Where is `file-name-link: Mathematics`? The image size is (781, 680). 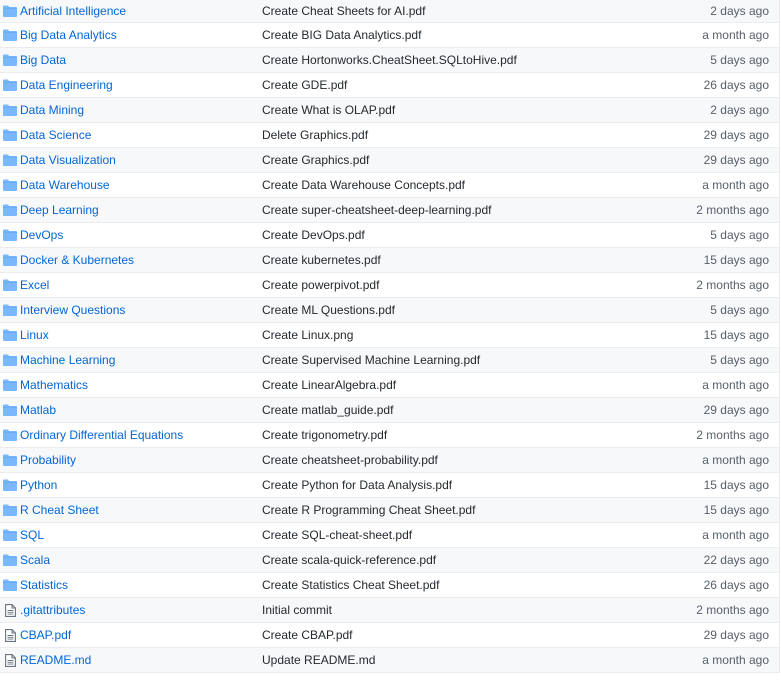 file-name-link: Mathematics is located at coordinates (54, 385).